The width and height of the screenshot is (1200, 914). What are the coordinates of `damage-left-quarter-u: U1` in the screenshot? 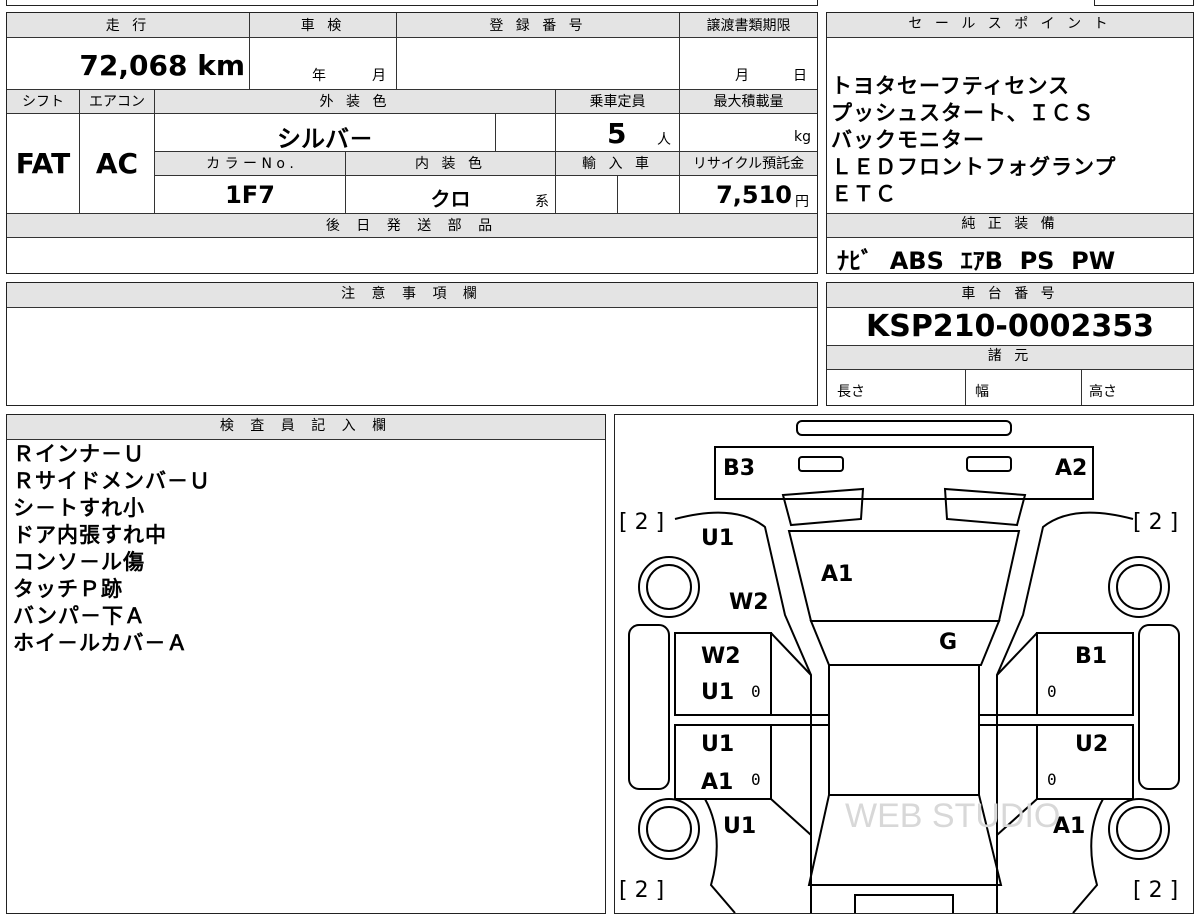 It's located at (717, 538).